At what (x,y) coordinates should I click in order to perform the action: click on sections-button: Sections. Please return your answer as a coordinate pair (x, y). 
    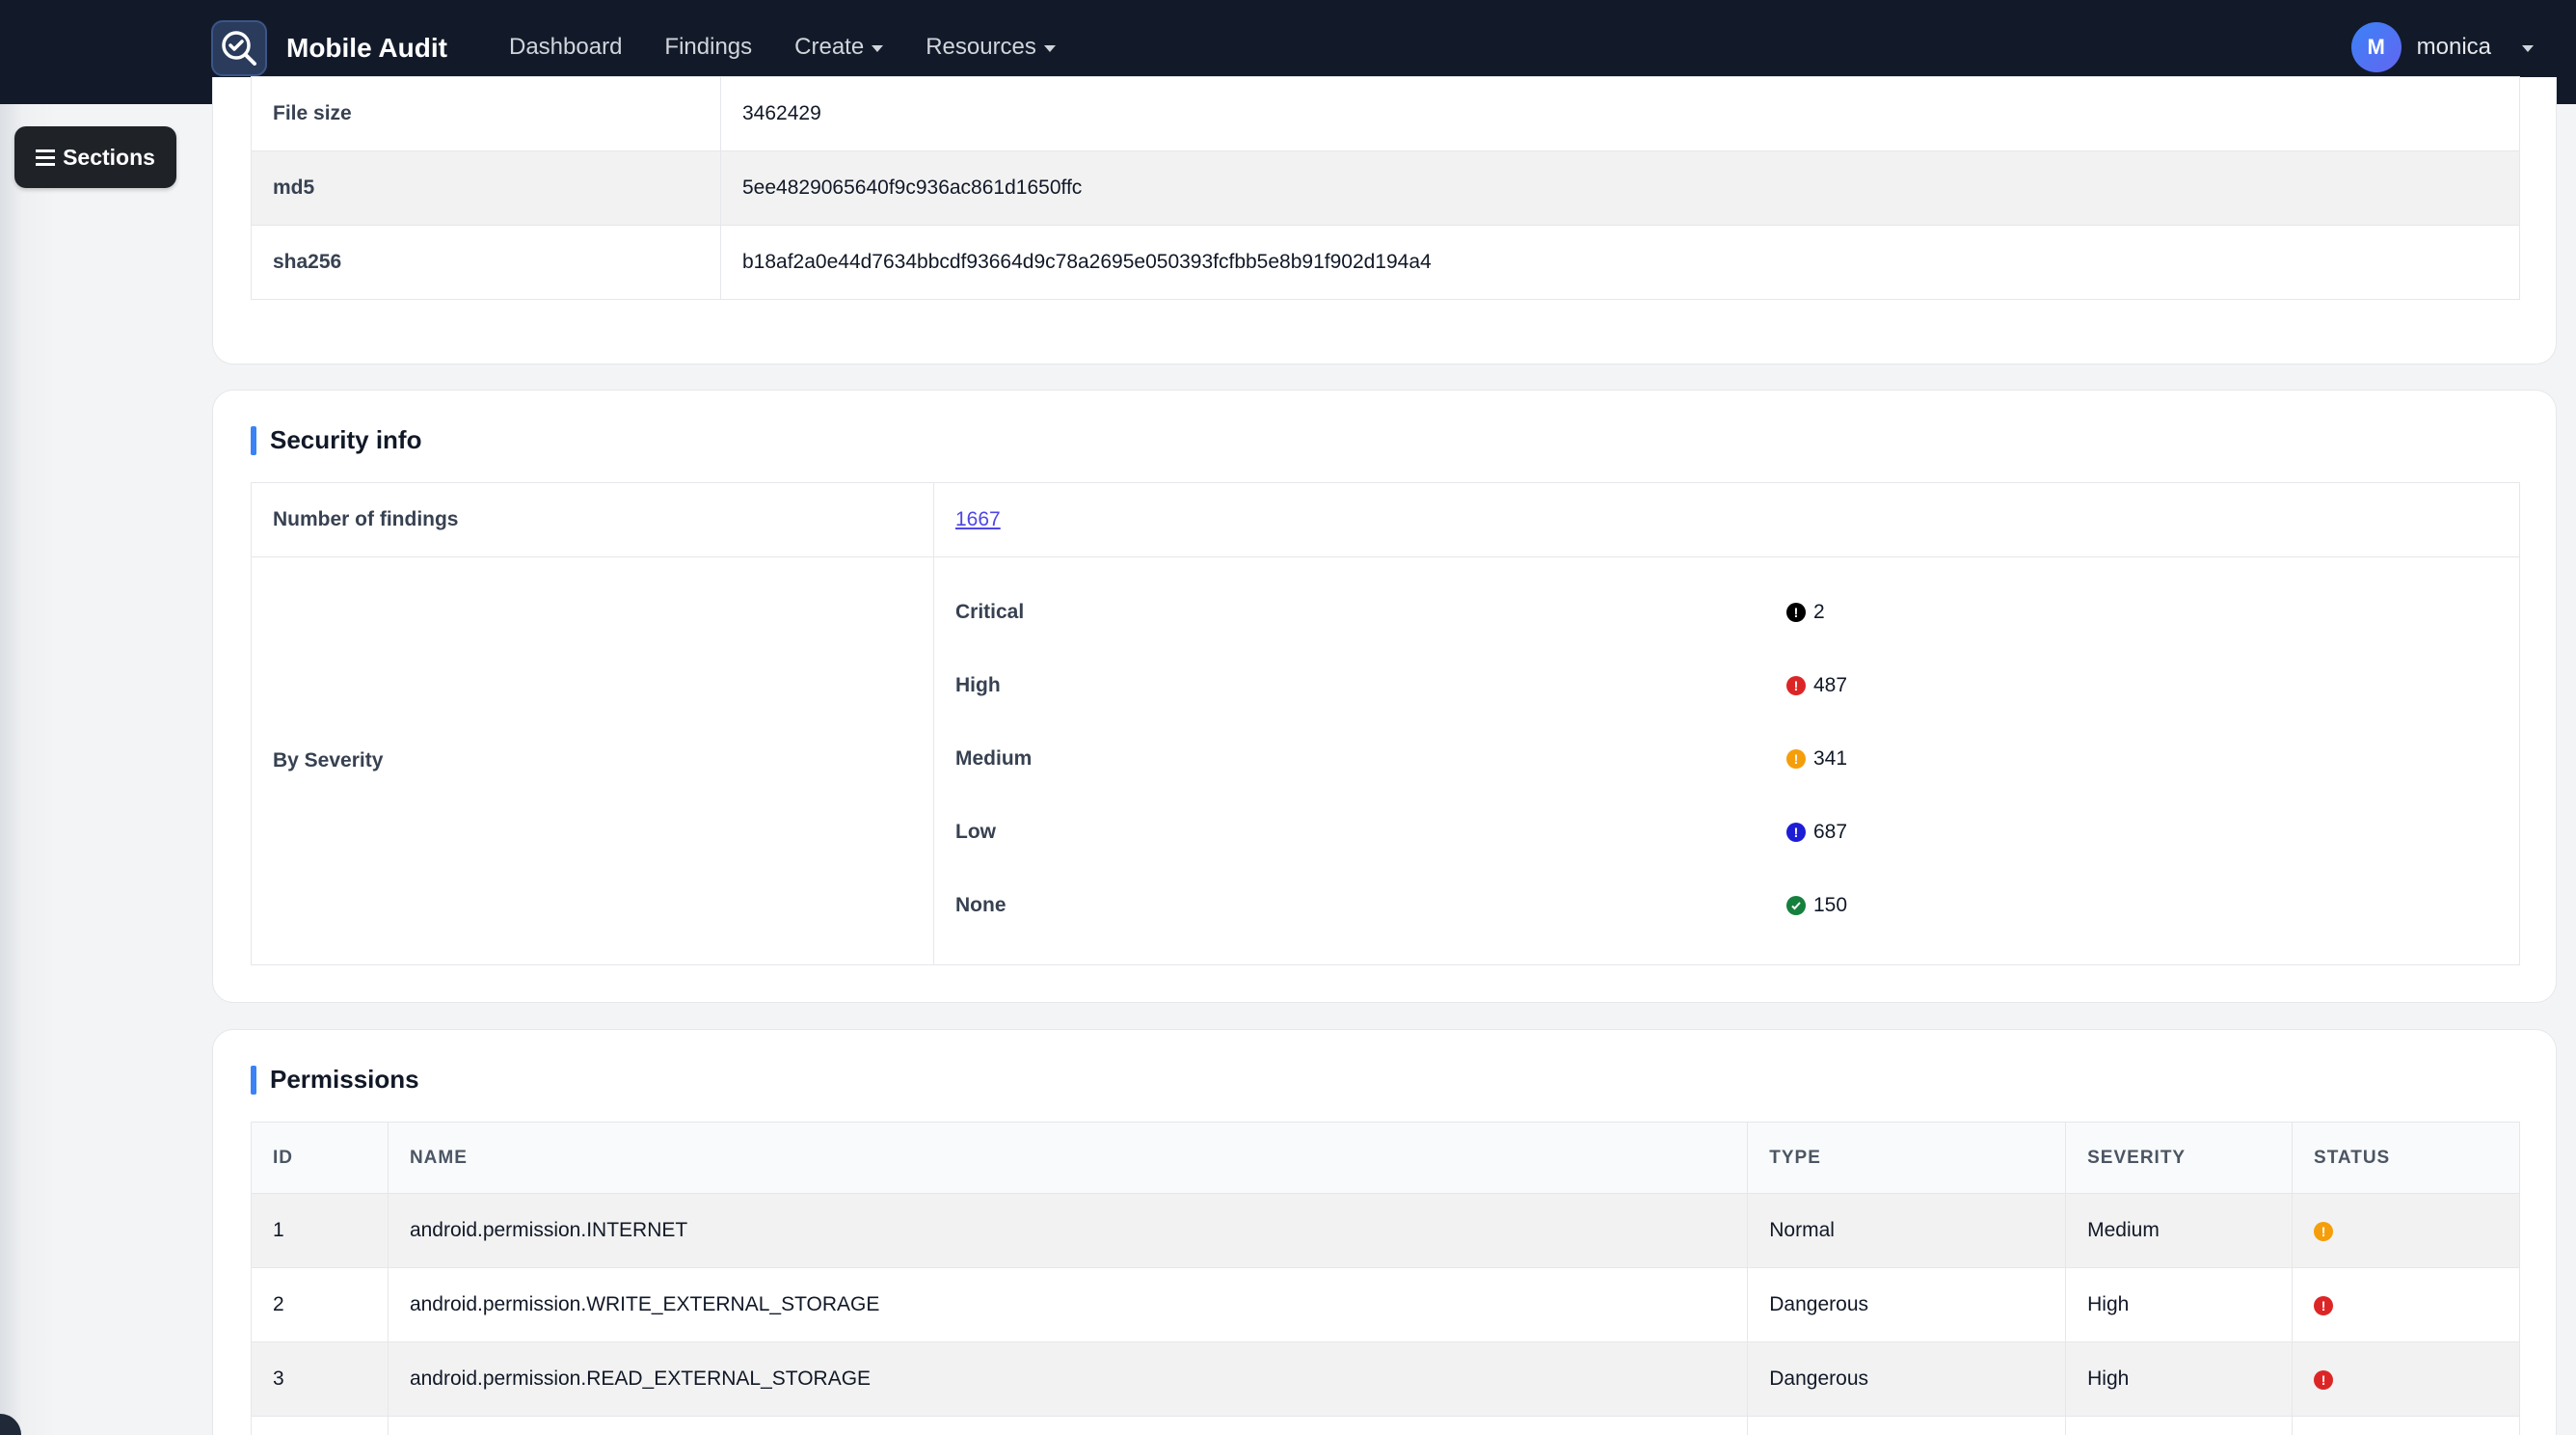
    Looking at the image, I should click on (95, 157).